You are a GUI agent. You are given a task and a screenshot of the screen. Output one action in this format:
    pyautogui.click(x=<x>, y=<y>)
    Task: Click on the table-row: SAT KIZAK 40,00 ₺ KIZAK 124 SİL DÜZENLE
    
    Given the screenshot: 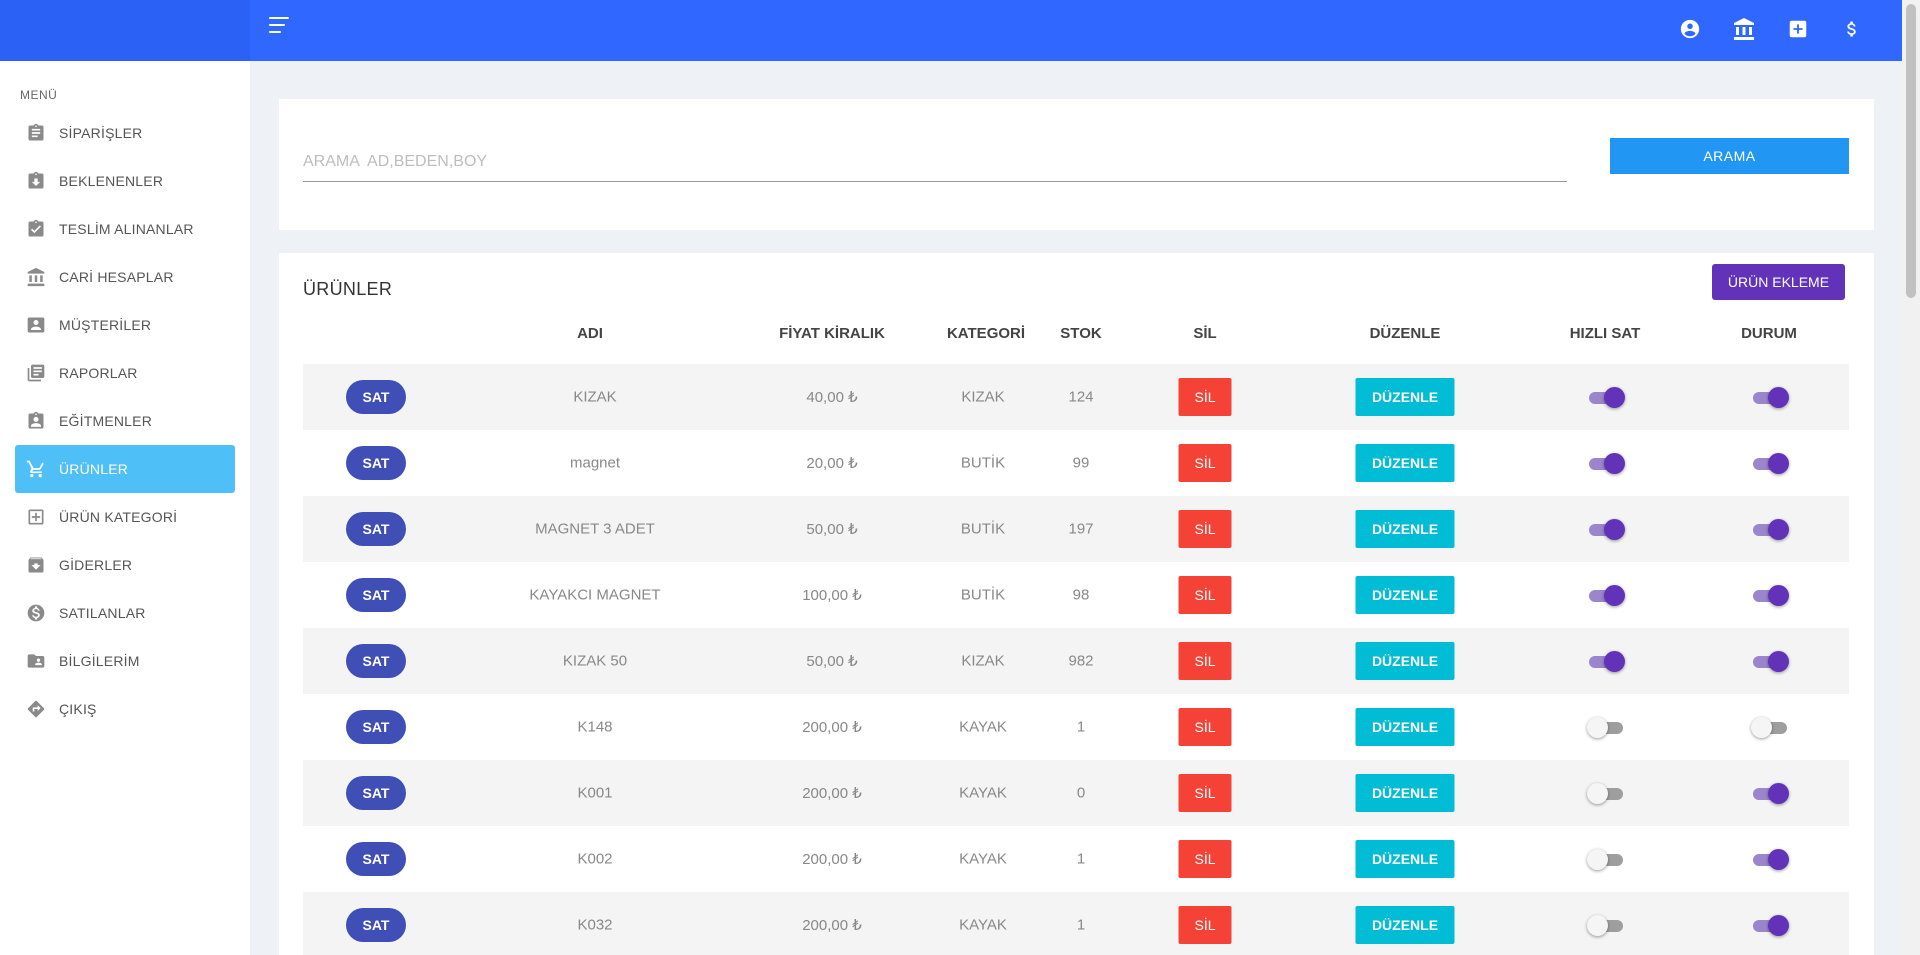 What is the action you would take?
    pyautogui.click(x=1076, y=397)
    